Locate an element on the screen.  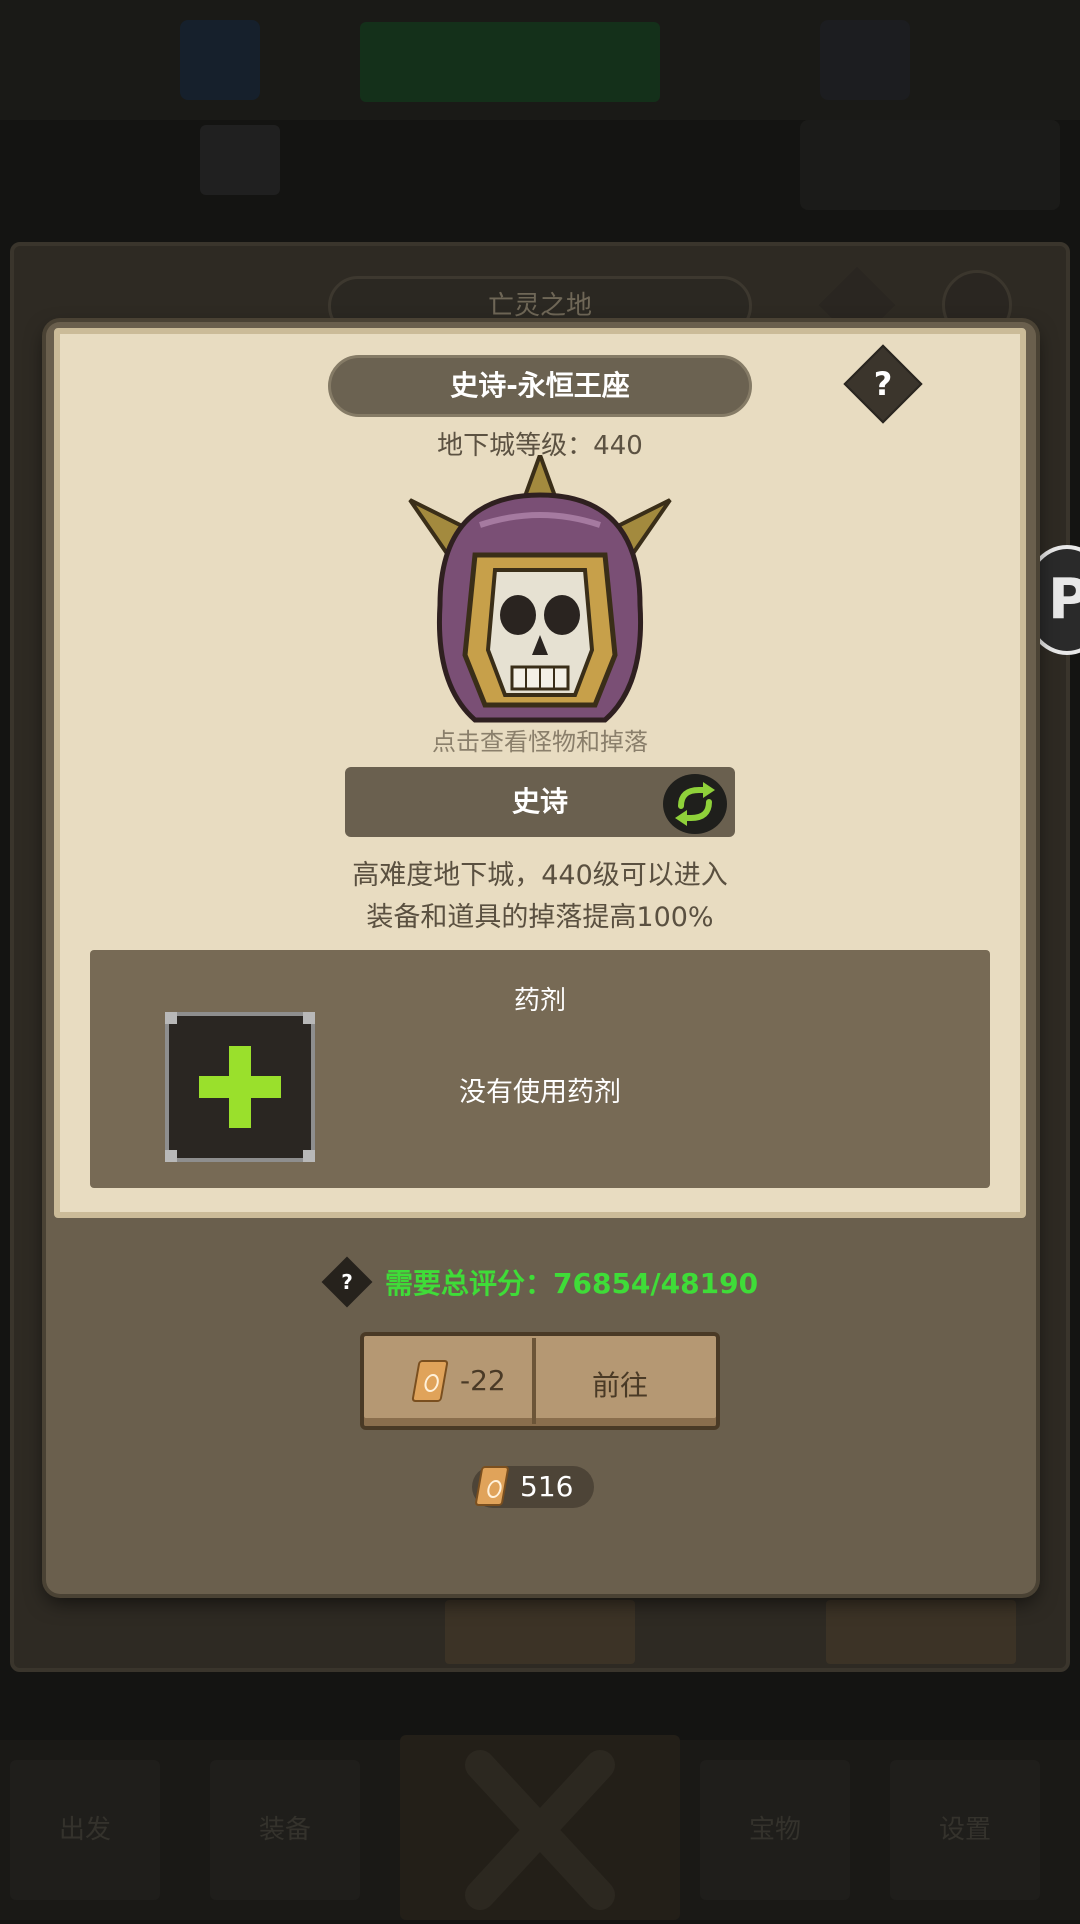
refresh-arrows-icon is located at coordinates (695, 804).